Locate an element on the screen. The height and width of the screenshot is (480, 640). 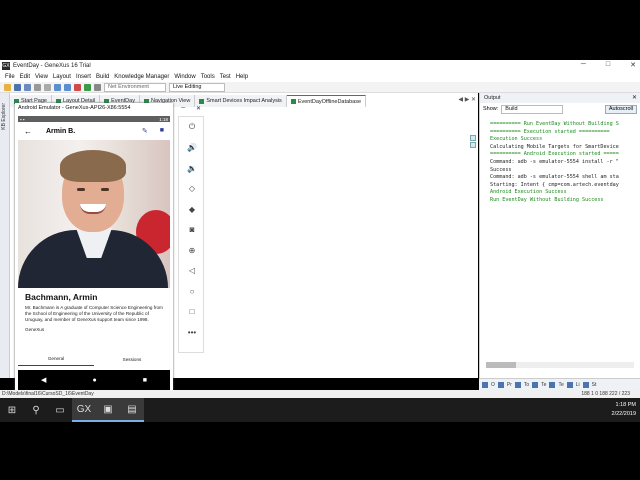
nav-recents-icon: ■ is located at coordinates (145, 380).